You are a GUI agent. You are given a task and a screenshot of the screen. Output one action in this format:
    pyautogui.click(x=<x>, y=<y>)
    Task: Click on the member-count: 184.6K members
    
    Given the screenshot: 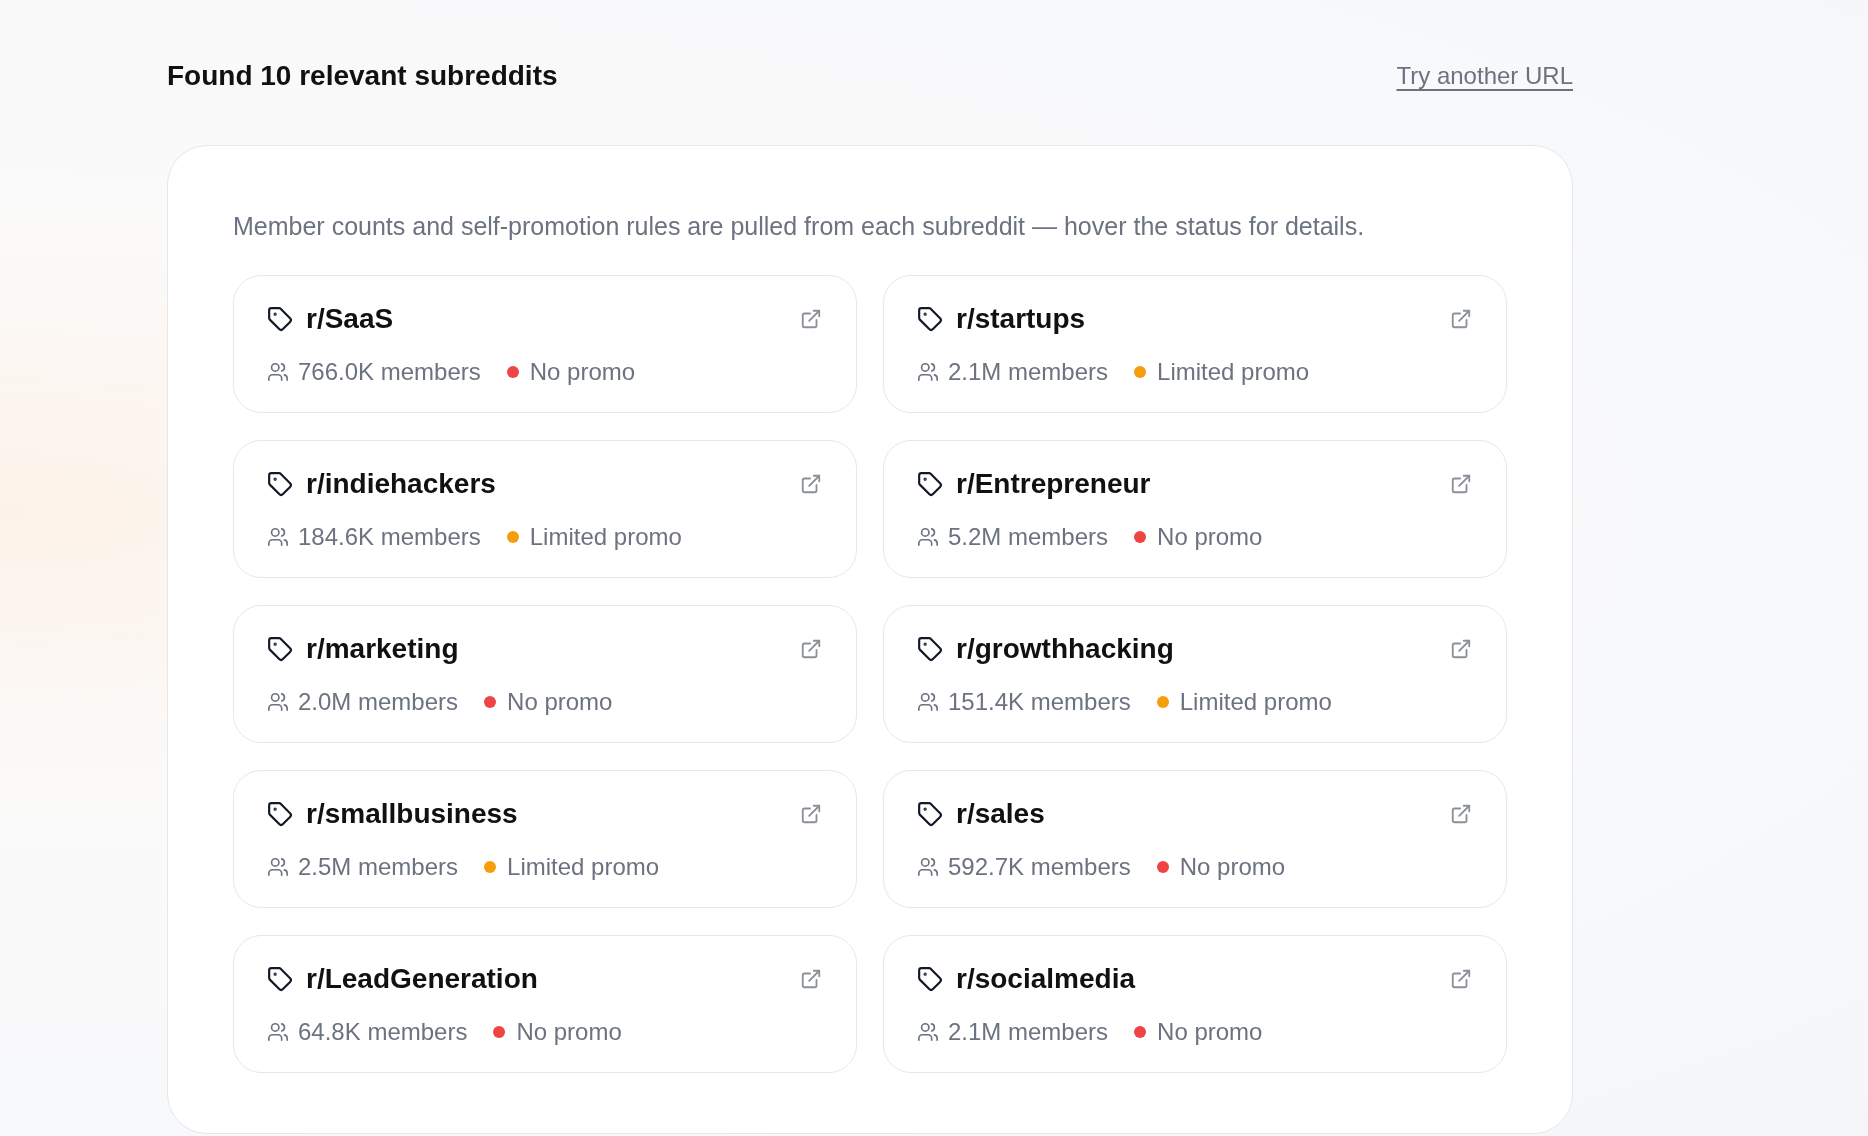 What is the action you would take?
    pyautogui.click(x=389, y=537)
    